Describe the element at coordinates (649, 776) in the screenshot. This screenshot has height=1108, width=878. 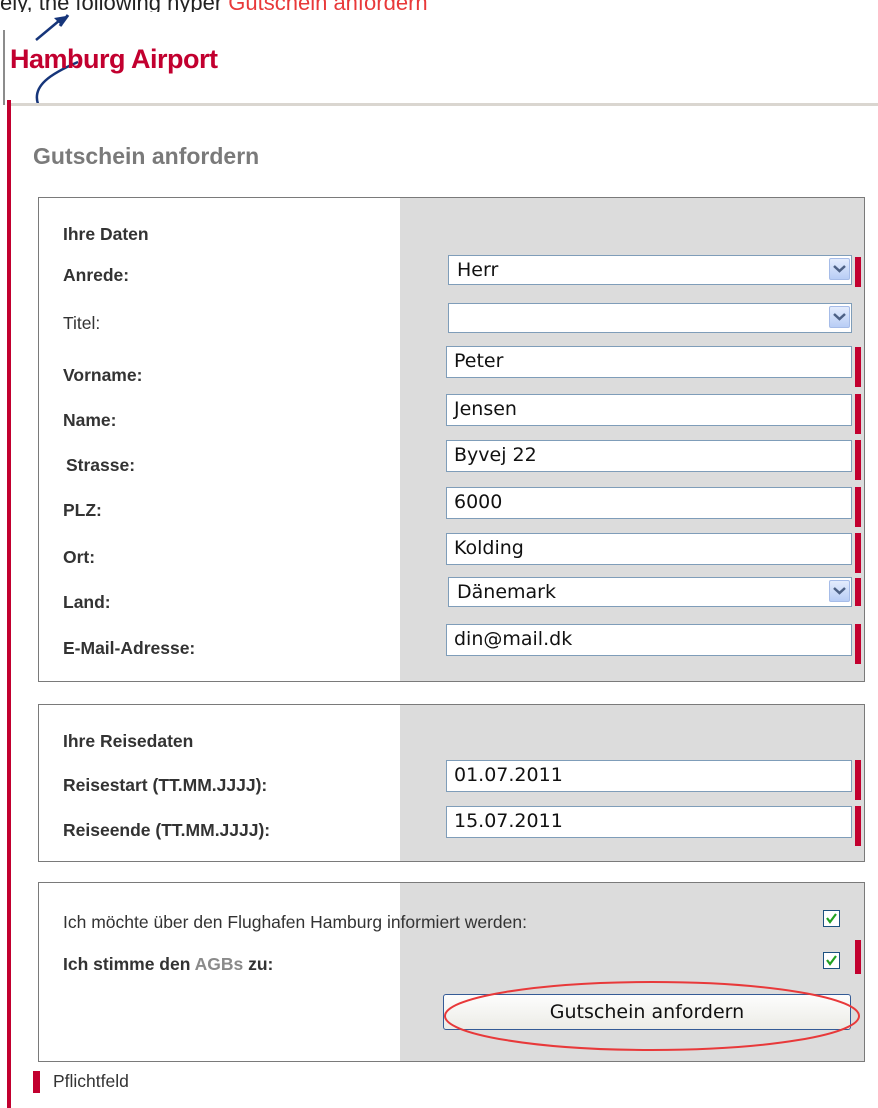
I see `reisestart-input: 01.07.2011` at that location.